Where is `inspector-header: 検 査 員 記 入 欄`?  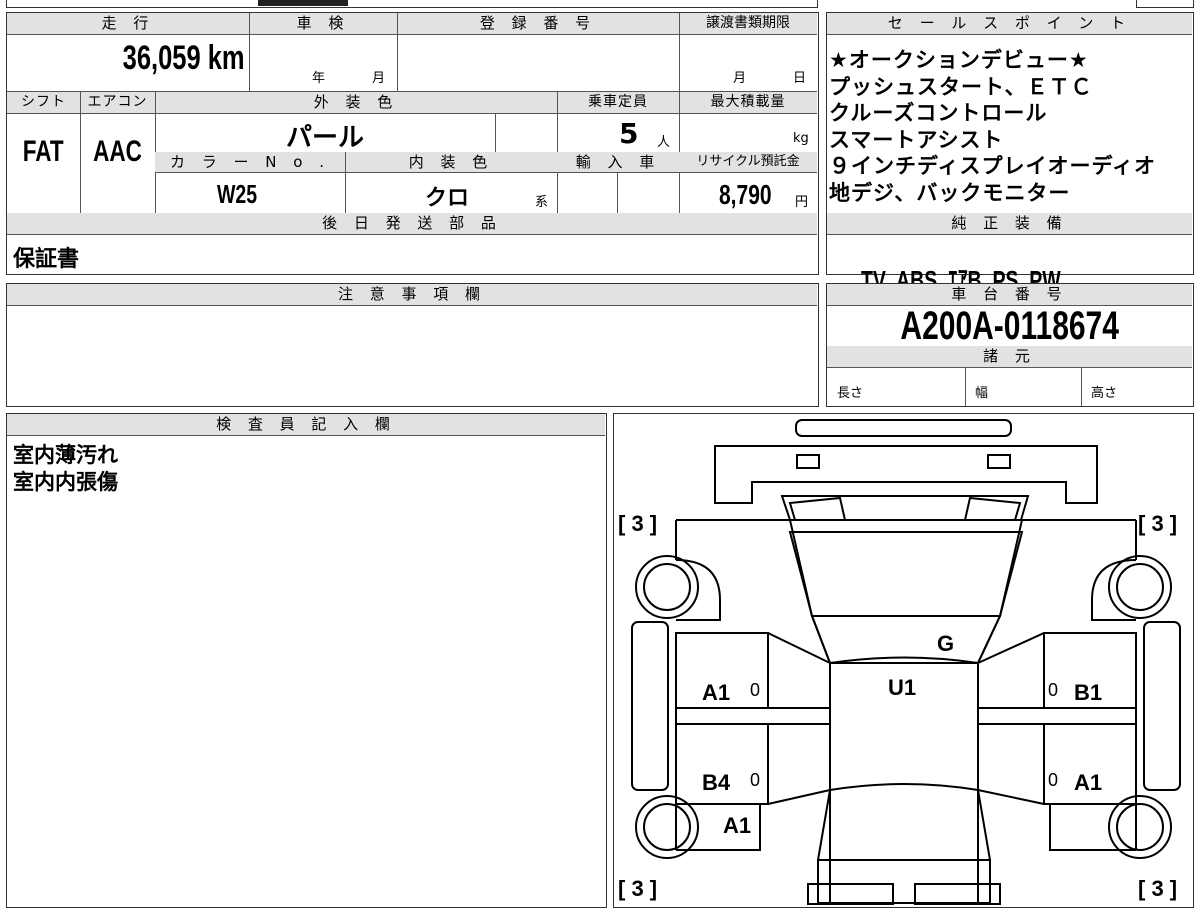
inspector-header: 検 査 員 記 入 欄 is located at coordinates (306, 425).